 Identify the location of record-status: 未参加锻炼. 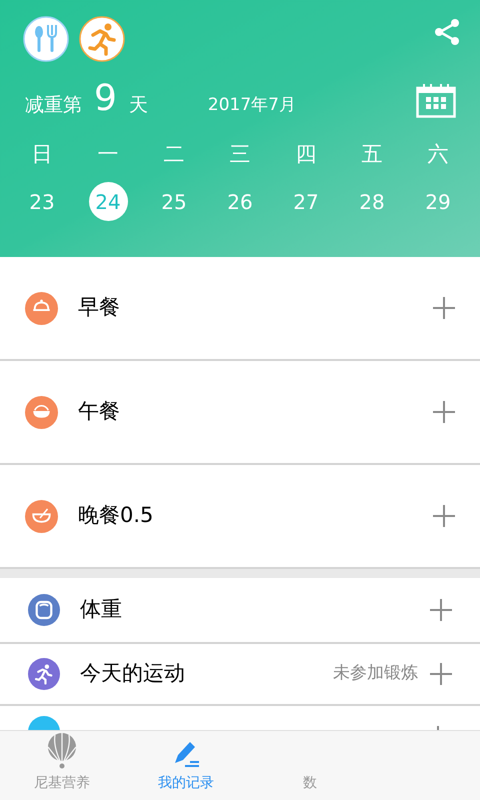
(375, 674).